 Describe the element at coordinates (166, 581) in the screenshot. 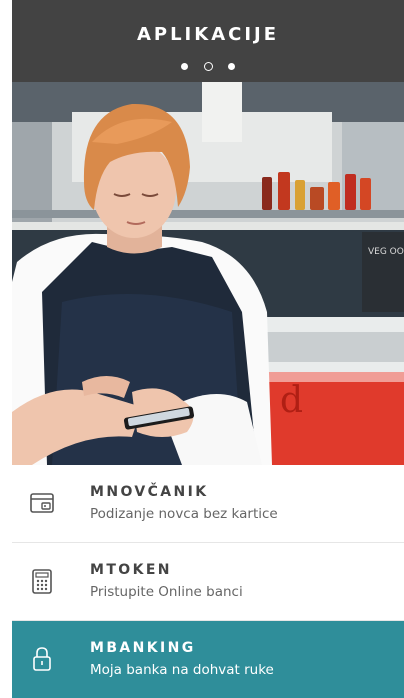

I see `menu-item-text: MTOKEN Pristupite Online banci` at that location.